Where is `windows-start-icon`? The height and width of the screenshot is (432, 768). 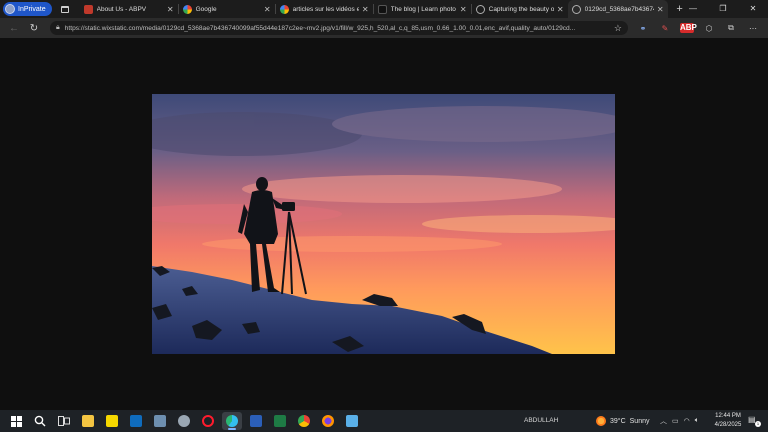 windows-start-icon is located at coordinates (16, 421).